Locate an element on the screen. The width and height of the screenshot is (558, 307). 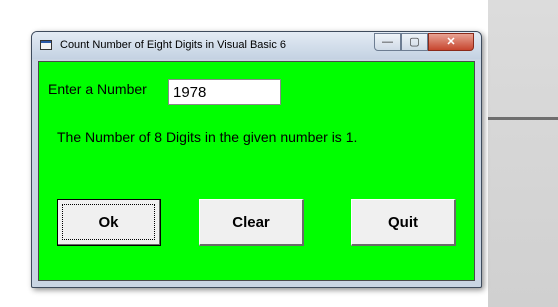
clear-button-label: Clear is located at coordinates (251, 222).